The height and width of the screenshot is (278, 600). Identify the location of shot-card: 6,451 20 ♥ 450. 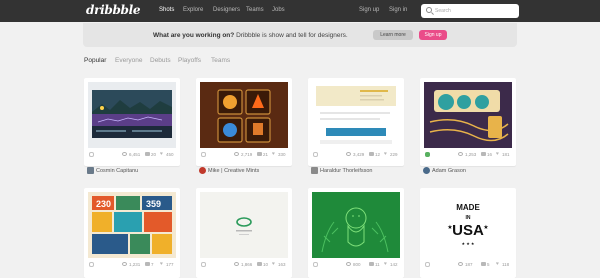
(132, 122).